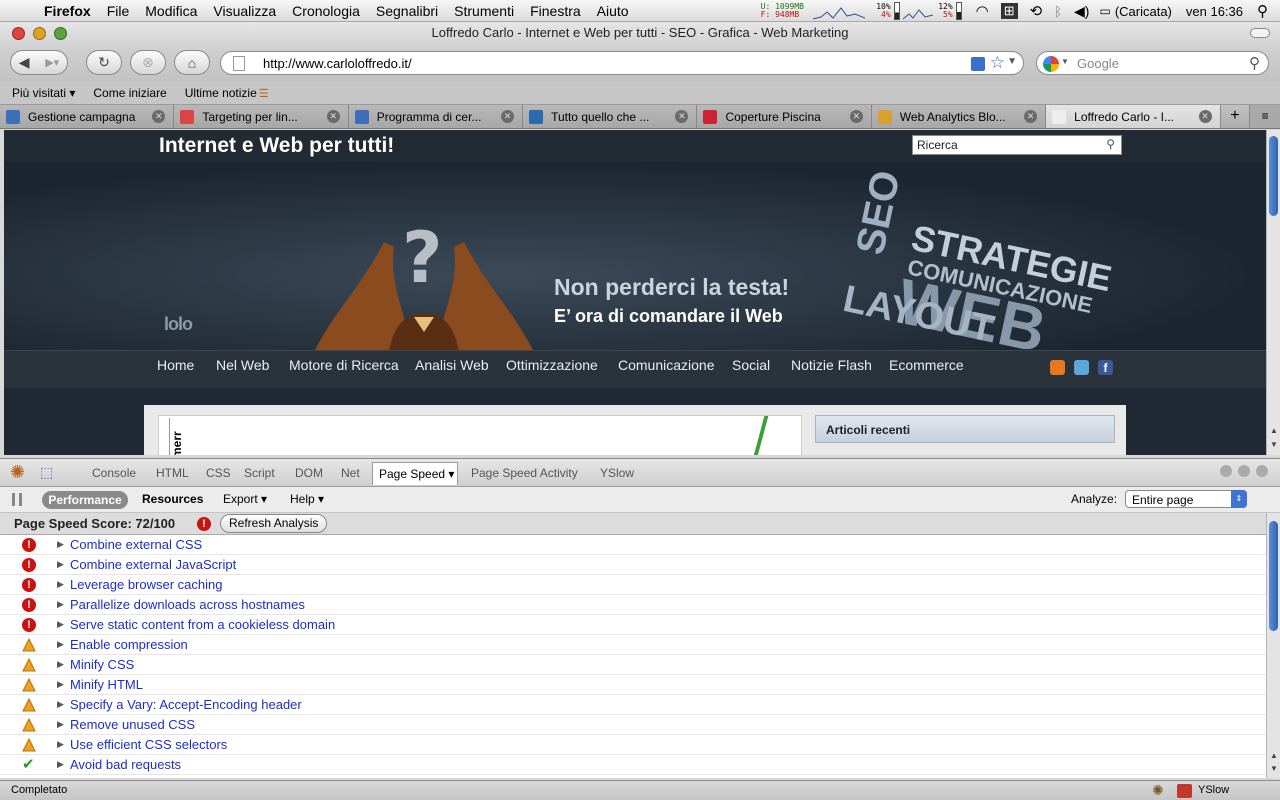 This screenshot has width=1280, height=800. I want to click on rule-row: ! ▶ Combine external CSS, so click(633, 545).